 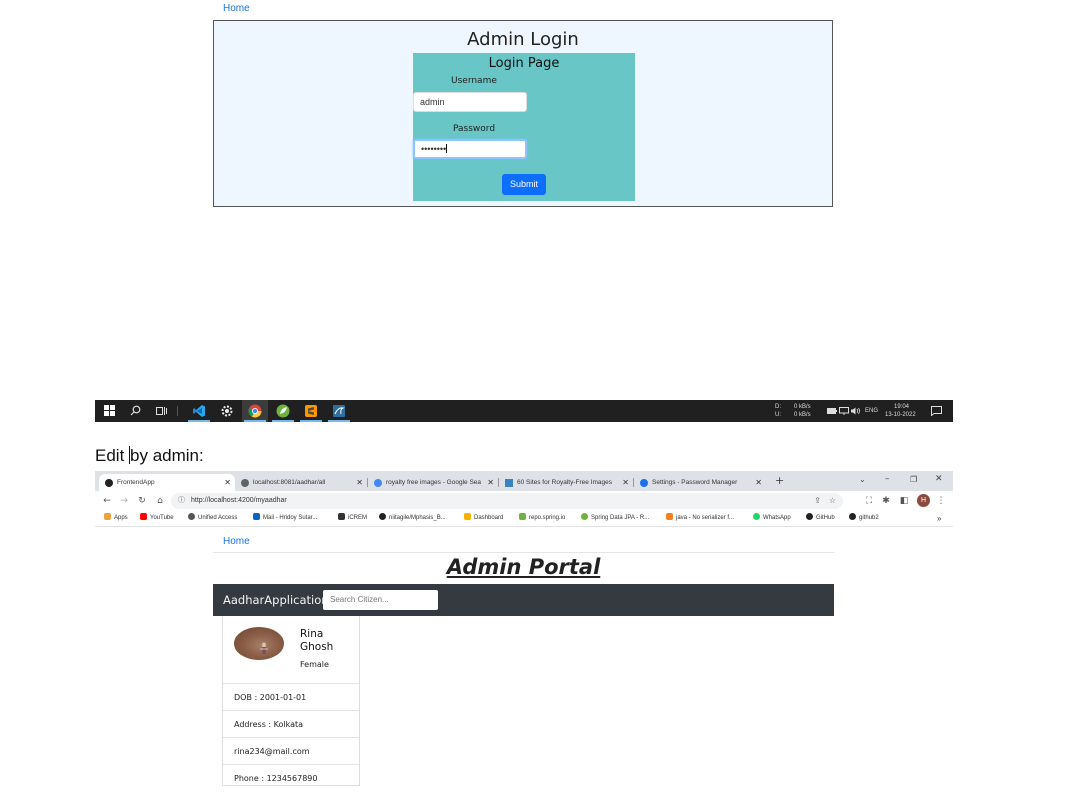 I want to click on sublime-icon, so click(x=311, y=411).